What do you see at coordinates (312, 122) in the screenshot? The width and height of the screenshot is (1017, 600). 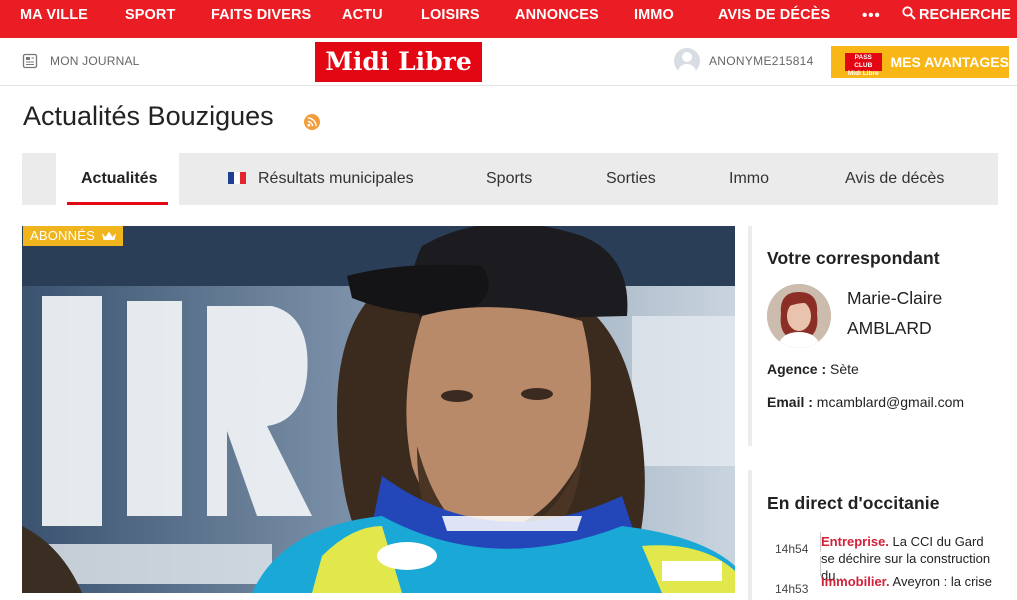 I see `rss-icon` at bounding box center [312, 122].